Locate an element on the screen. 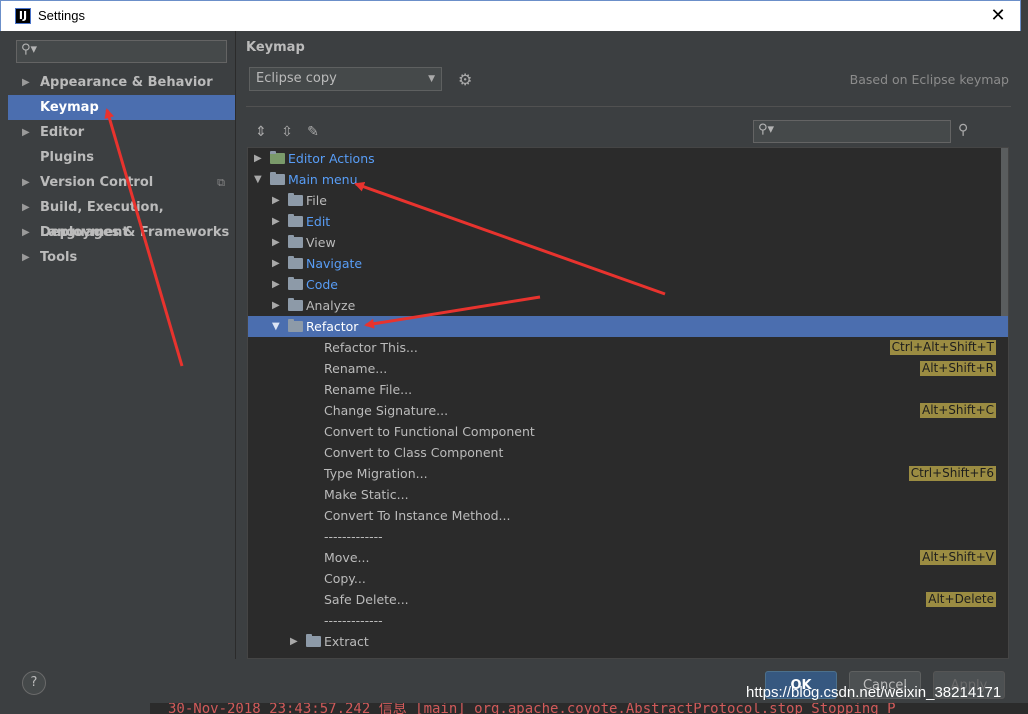  sidebar-item-label: Editor is located at coordinates (62, 132).